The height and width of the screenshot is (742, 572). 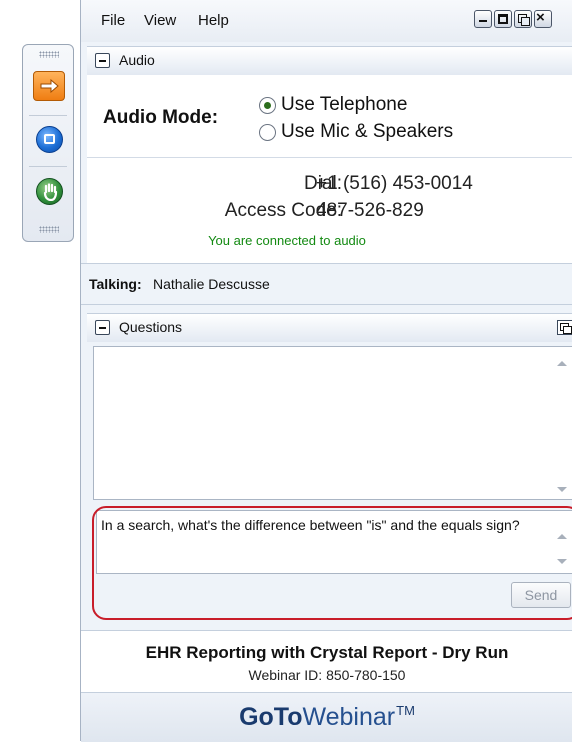 I want to click on questions-section-title: Questions, so click(x=151, y=327).